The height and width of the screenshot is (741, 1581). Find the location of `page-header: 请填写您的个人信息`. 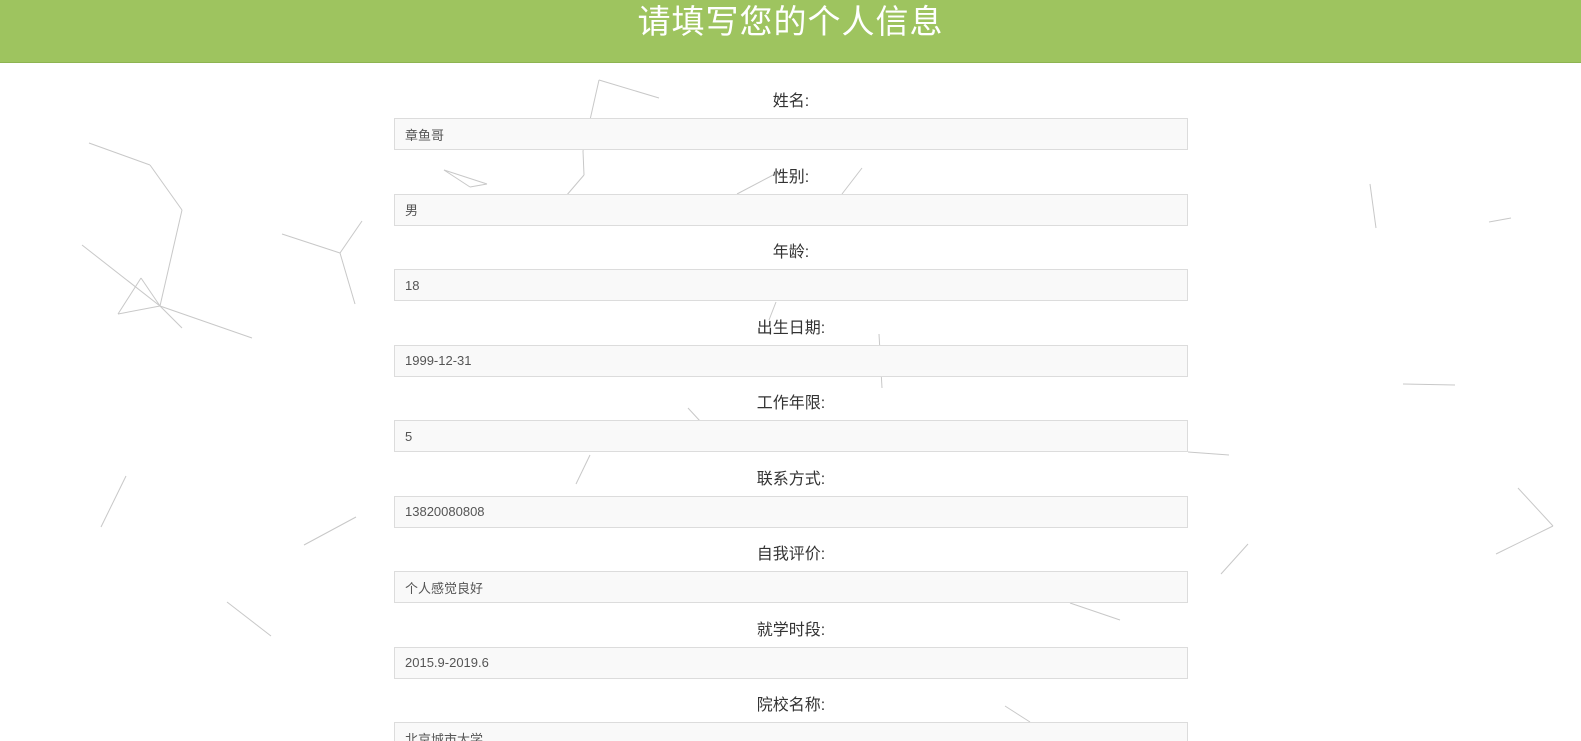

page-header: 请填写您的个人信息 is located at coordinates (790, 31).